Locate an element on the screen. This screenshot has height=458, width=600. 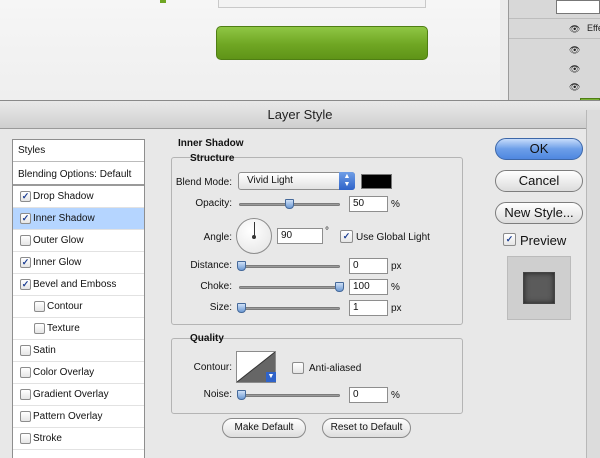
style-item-gradient-overlay: Gradient Overlay is located at coordinates (78, 395).